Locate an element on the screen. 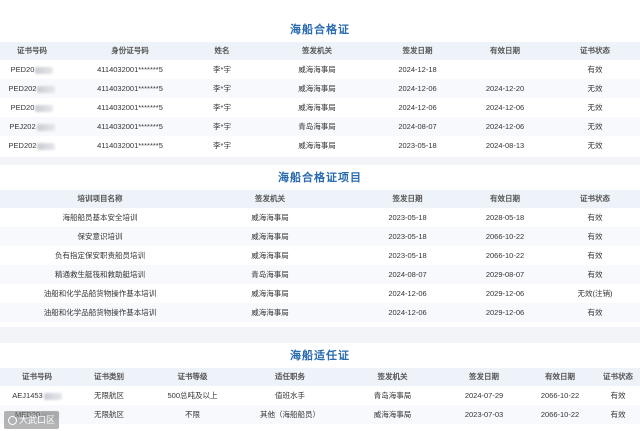 The image size is (640, 431). column-header: 姓名 is located at coordinates (222, 51).